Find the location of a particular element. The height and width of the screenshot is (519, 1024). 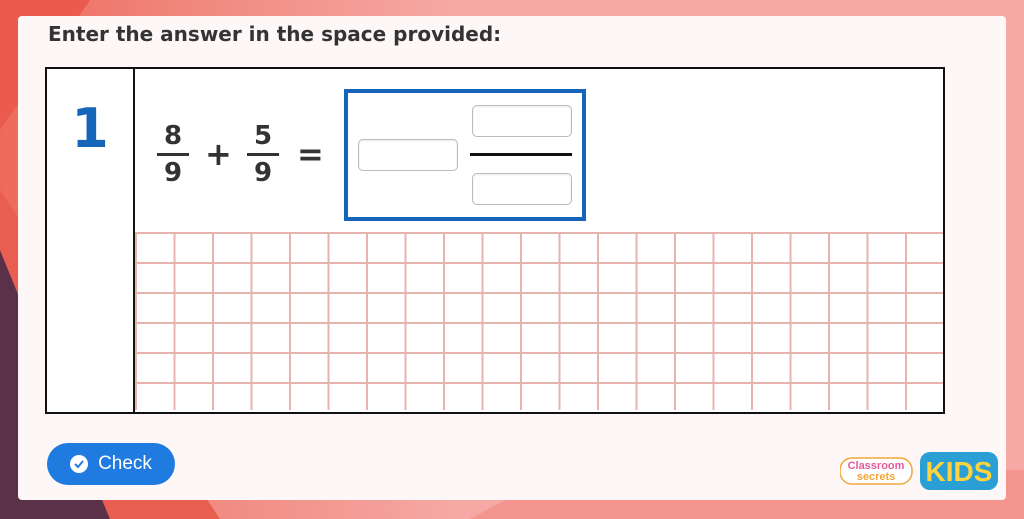

operator-plus: + is located at coordinates (218, 154).